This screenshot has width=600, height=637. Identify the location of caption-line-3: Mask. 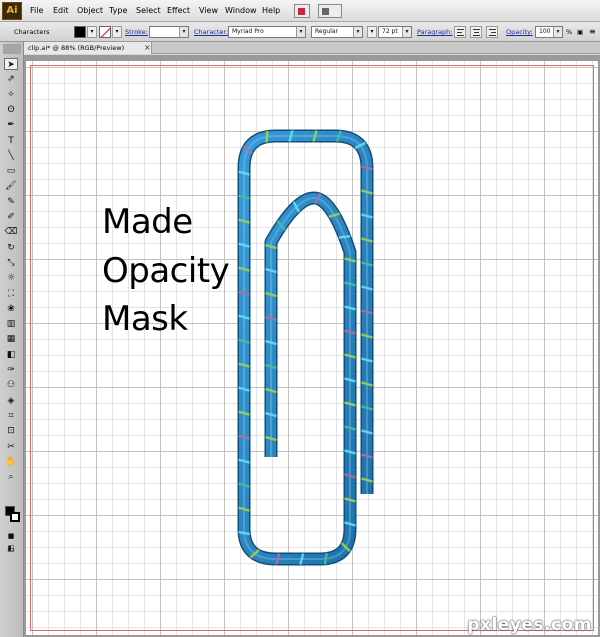
(182, 319).